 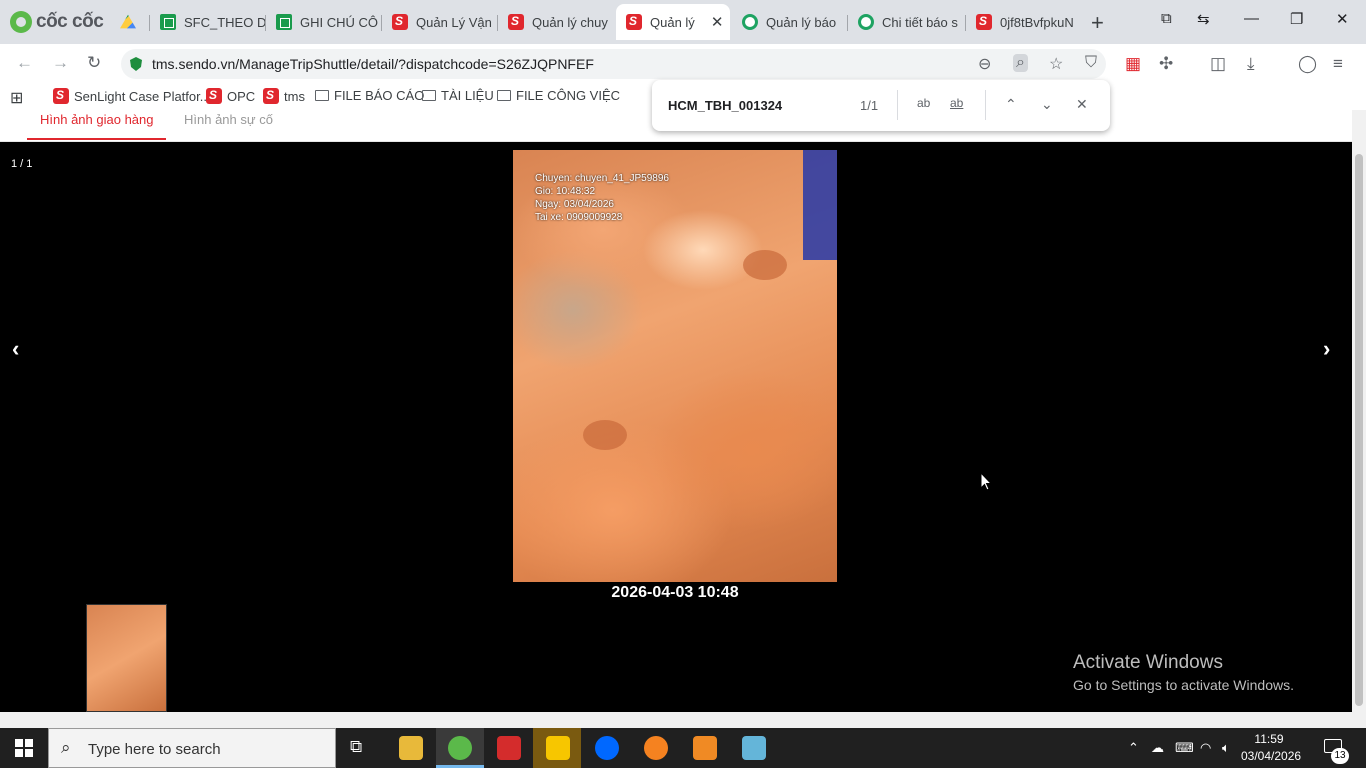 I want to click on minimize-icon: —, so click(x=1251, y=18).